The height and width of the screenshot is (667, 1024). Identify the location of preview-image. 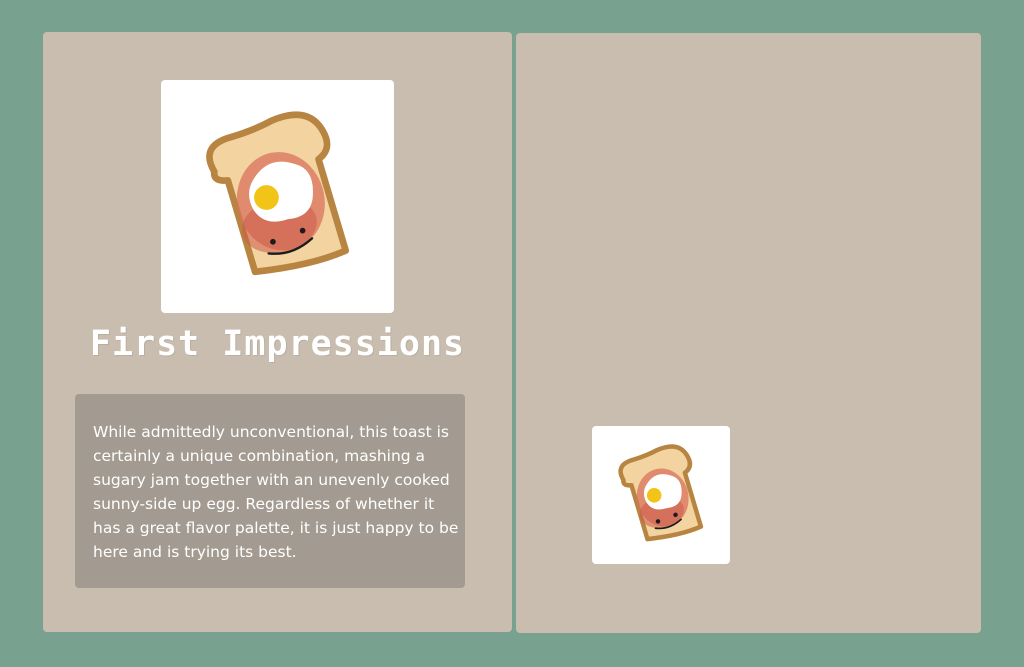
(661, 495).